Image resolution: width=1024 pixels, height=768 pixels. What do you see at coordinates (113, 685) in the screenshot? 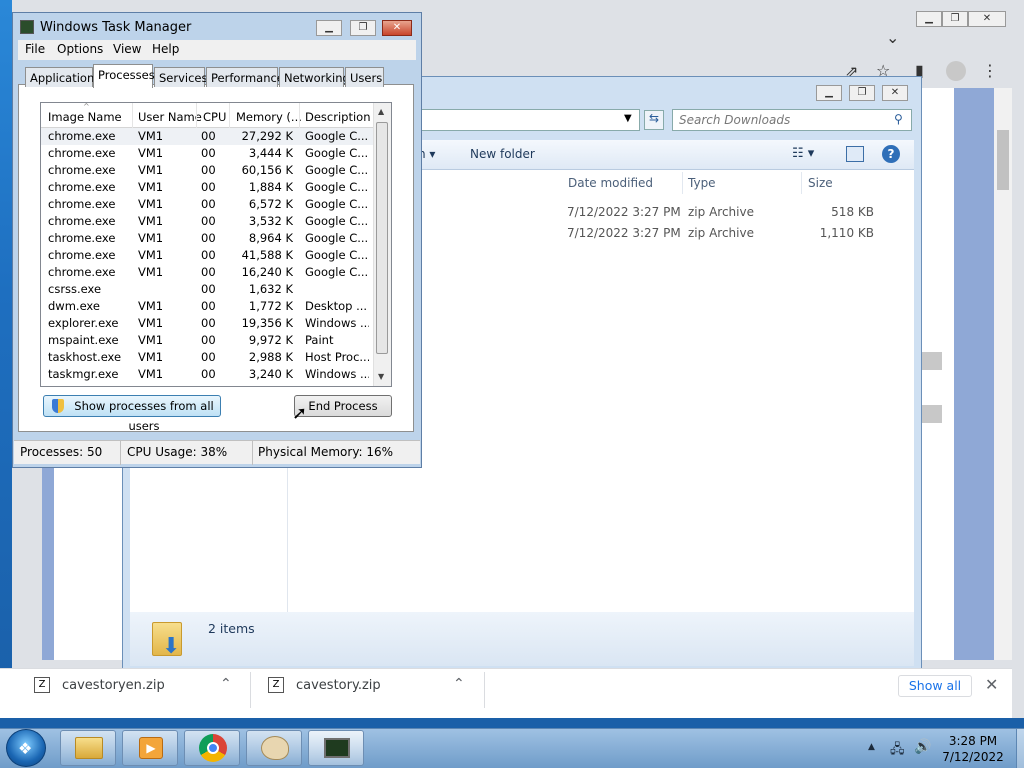
I see `download-item-name: cavestoryen.zip` at bounding box center [113, 685].